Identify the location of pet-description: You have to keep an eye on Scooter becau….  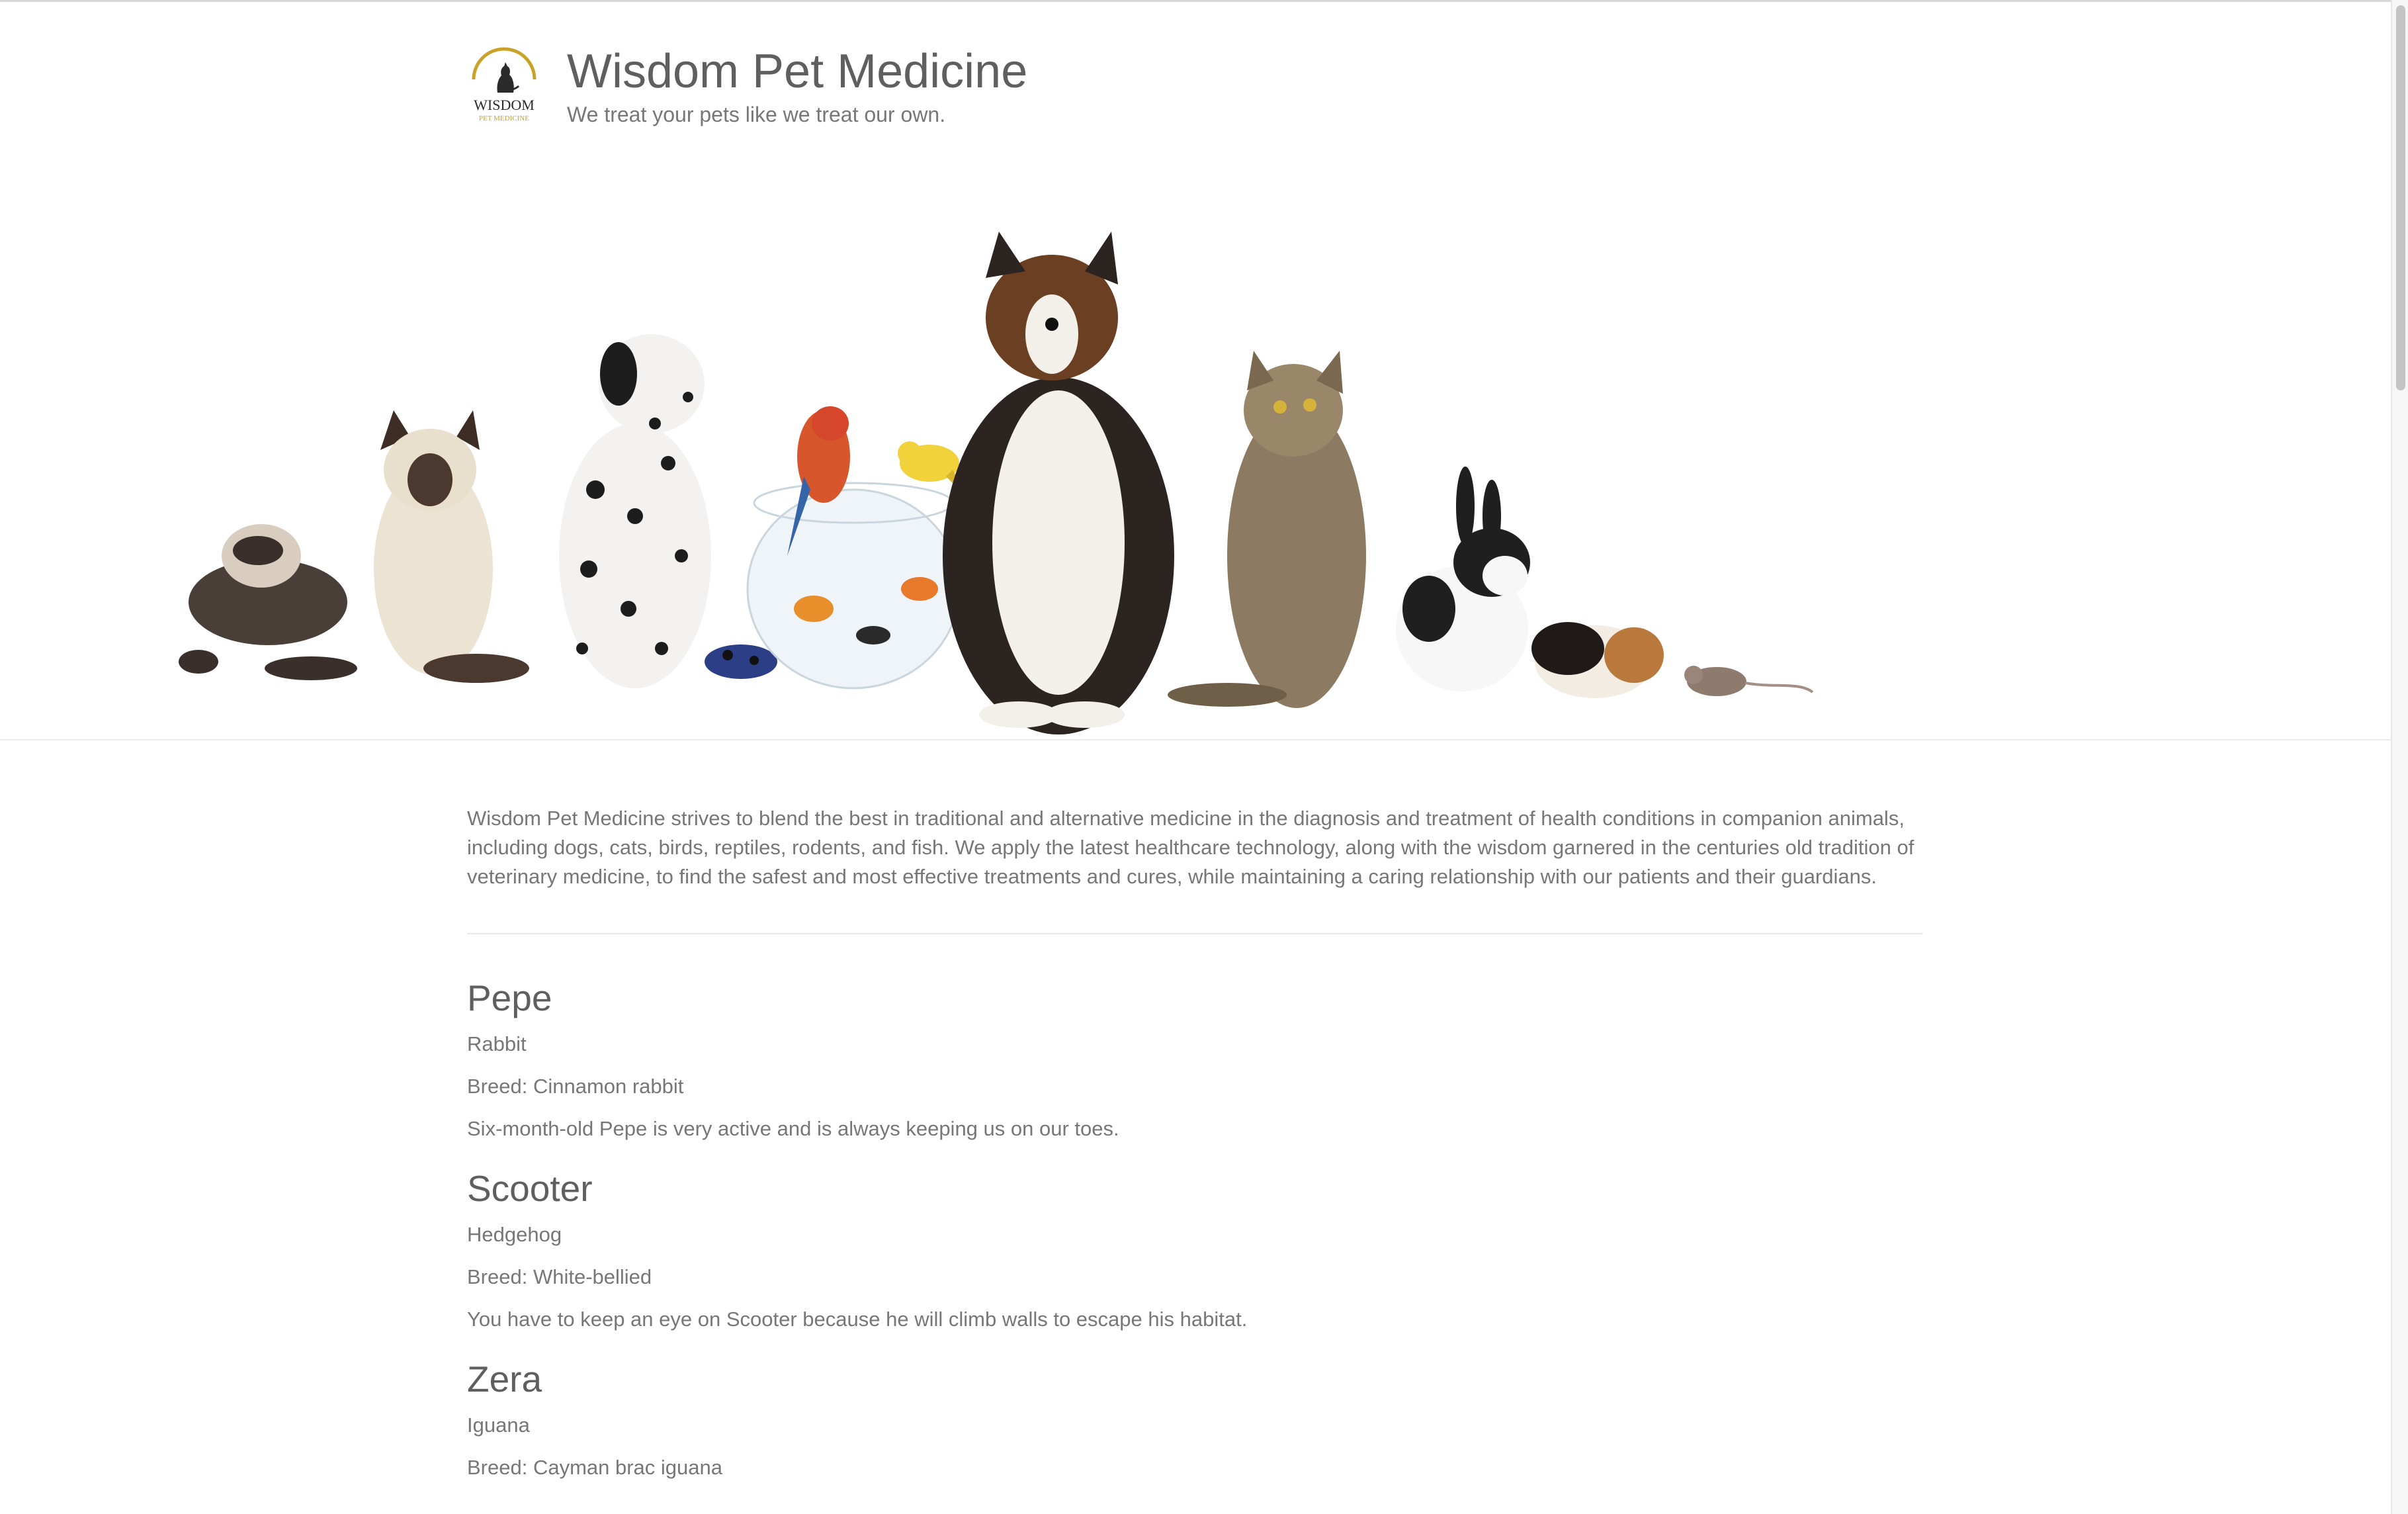
(857, 1319).